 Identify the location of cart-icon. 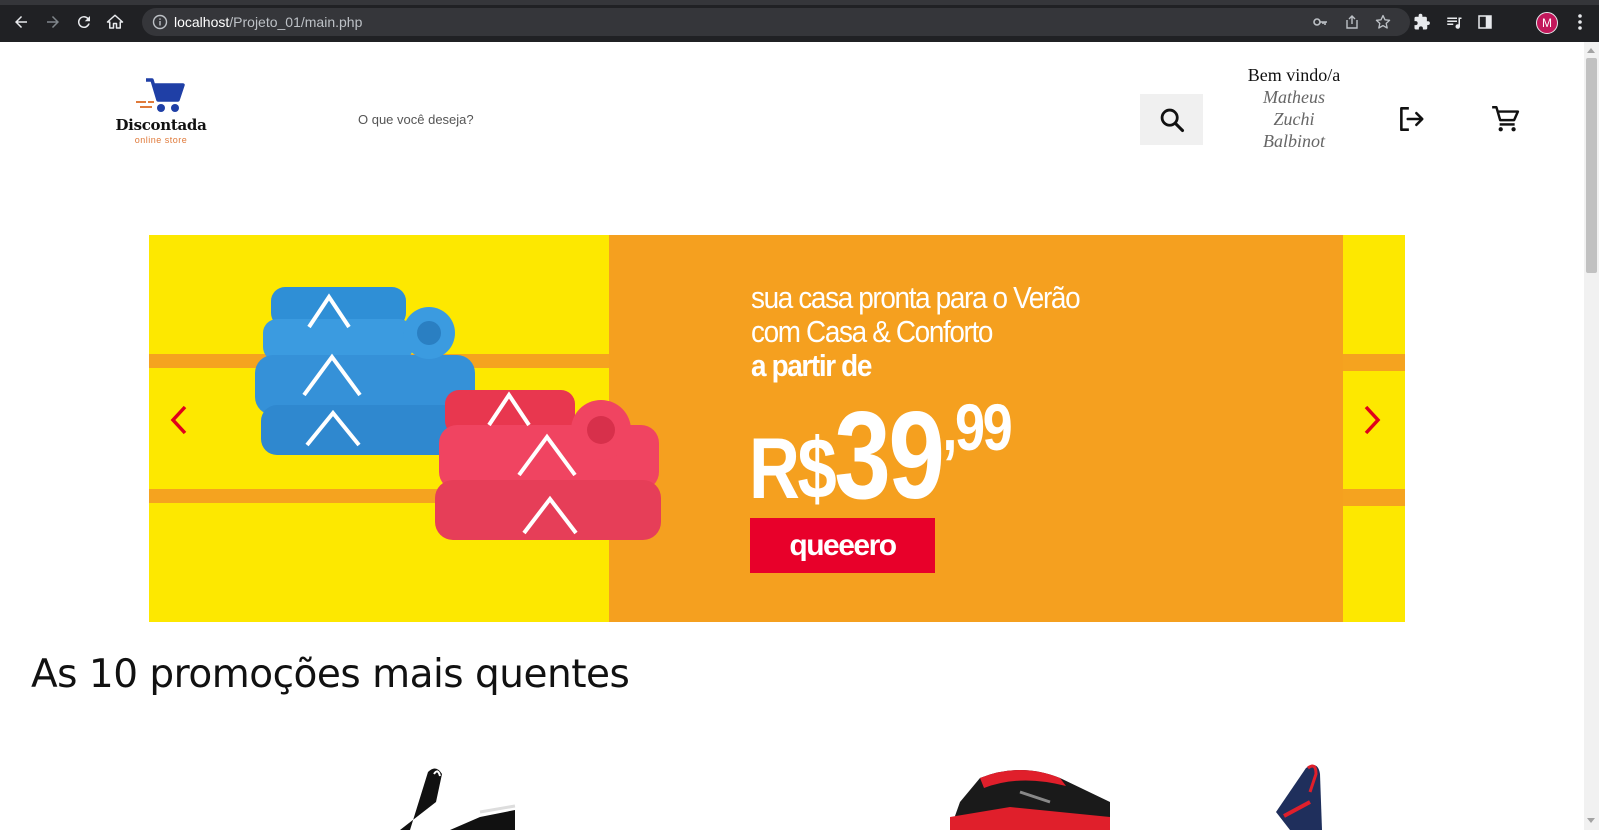
(1506, 119).